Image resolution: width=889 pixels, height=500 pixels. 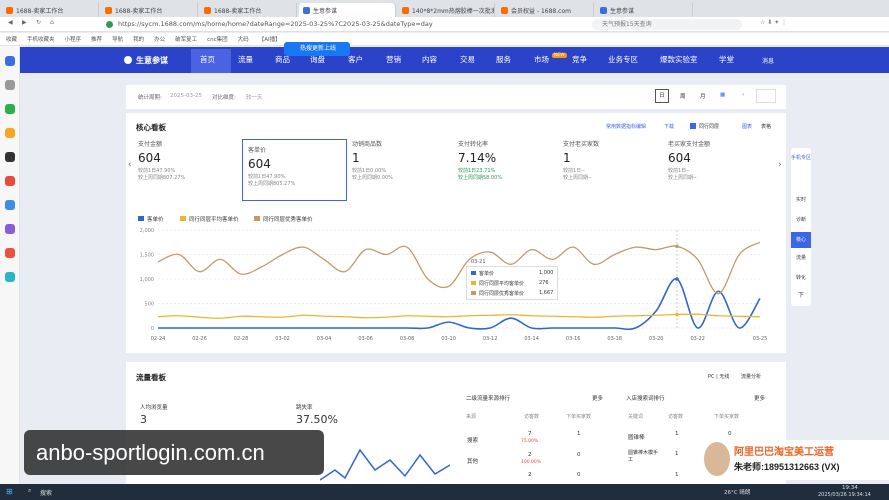 I want to click on compare-value: 较一天, so click(x=254, y=97).